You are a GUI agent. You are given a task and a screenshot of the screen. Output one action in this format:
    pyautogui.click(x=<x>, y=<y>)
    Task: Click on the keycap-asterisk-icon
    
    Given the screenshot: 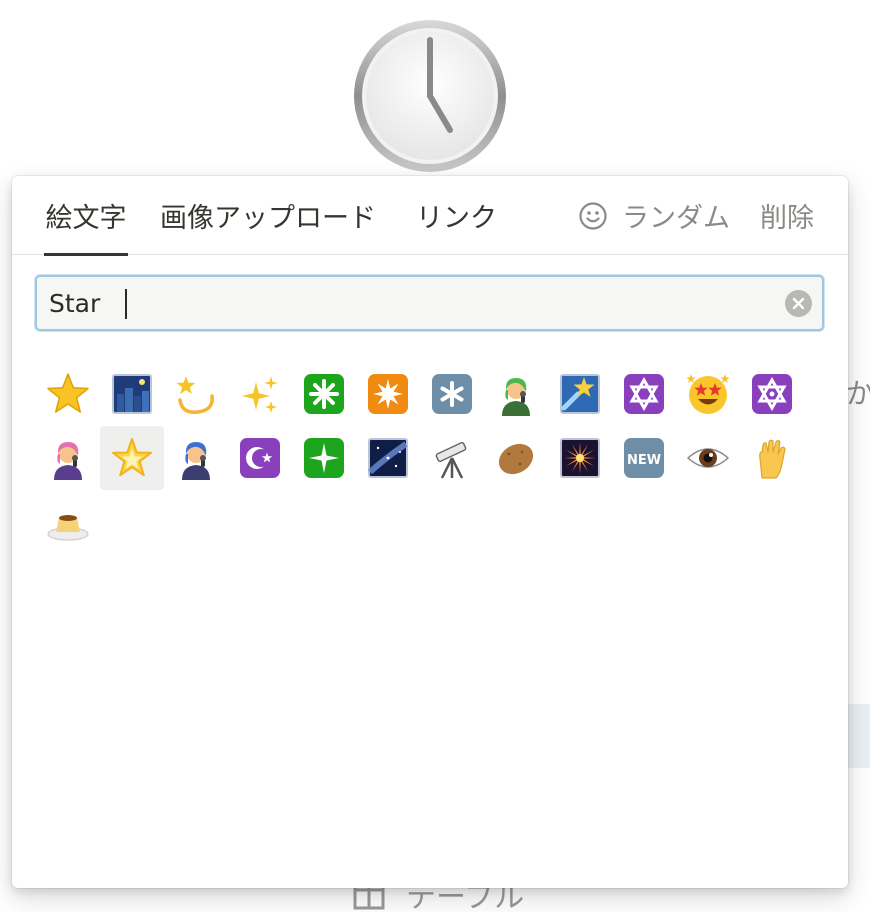 What is the action you would take?
    pyautogui.click(x=452, y=394)
    